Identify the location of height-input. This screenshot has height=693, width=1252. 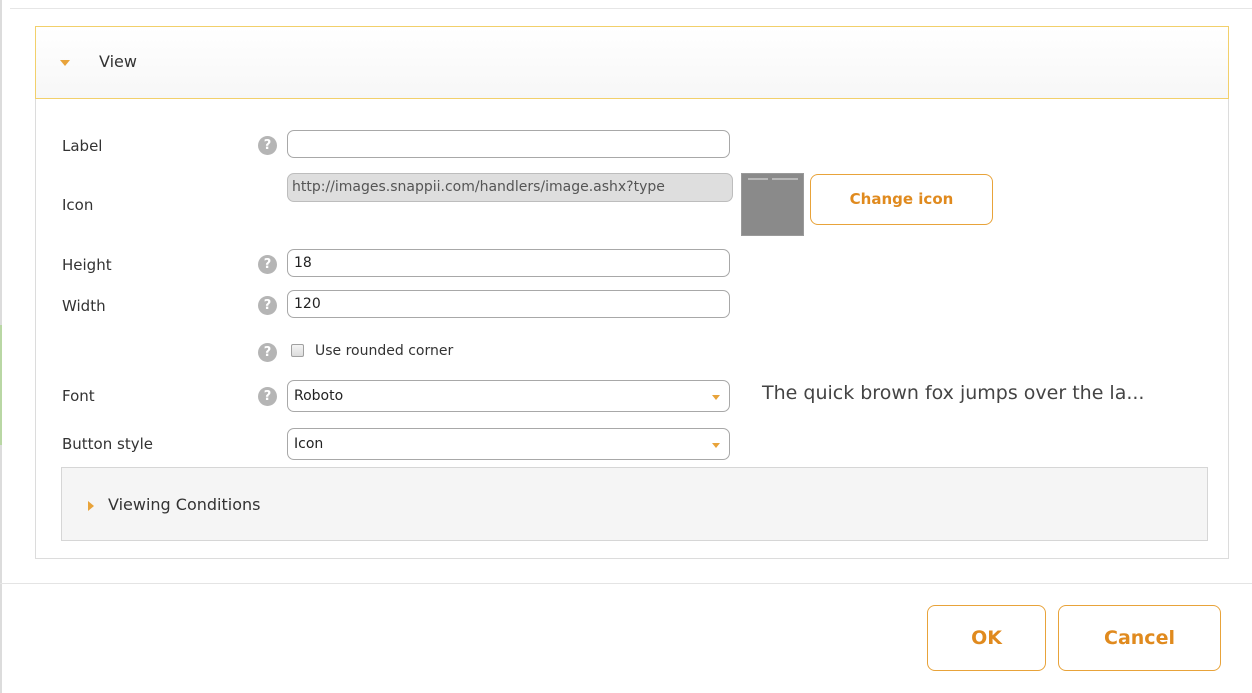
(508, 263).